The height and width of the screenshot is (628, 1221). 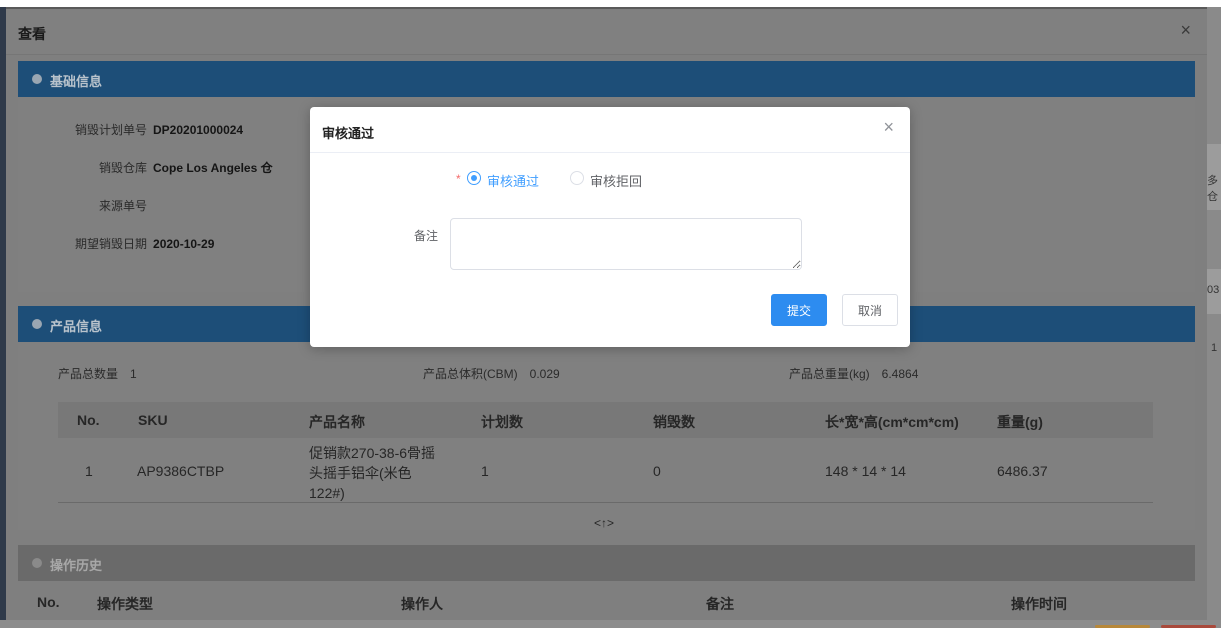 What do you see at coordinates (474, 178) in the screenshot?
I see `radio-checked-icon` at bounding box center [474, 178].